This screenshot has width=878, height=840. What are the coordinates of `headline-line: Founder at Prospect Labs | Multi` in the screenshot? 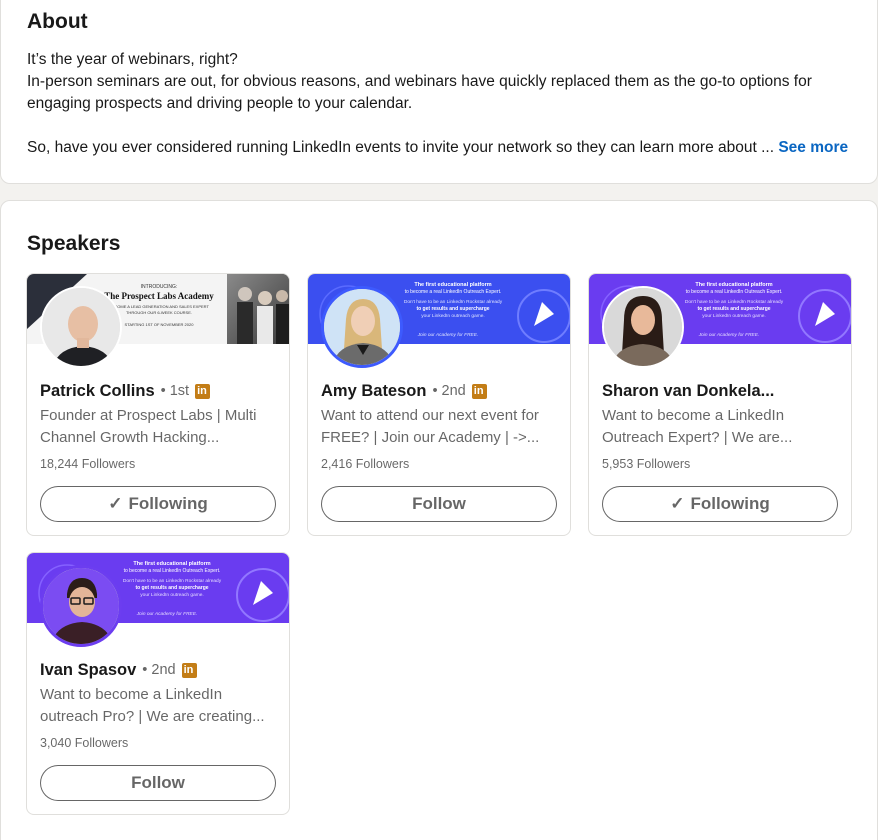 It's located at (148, 415).